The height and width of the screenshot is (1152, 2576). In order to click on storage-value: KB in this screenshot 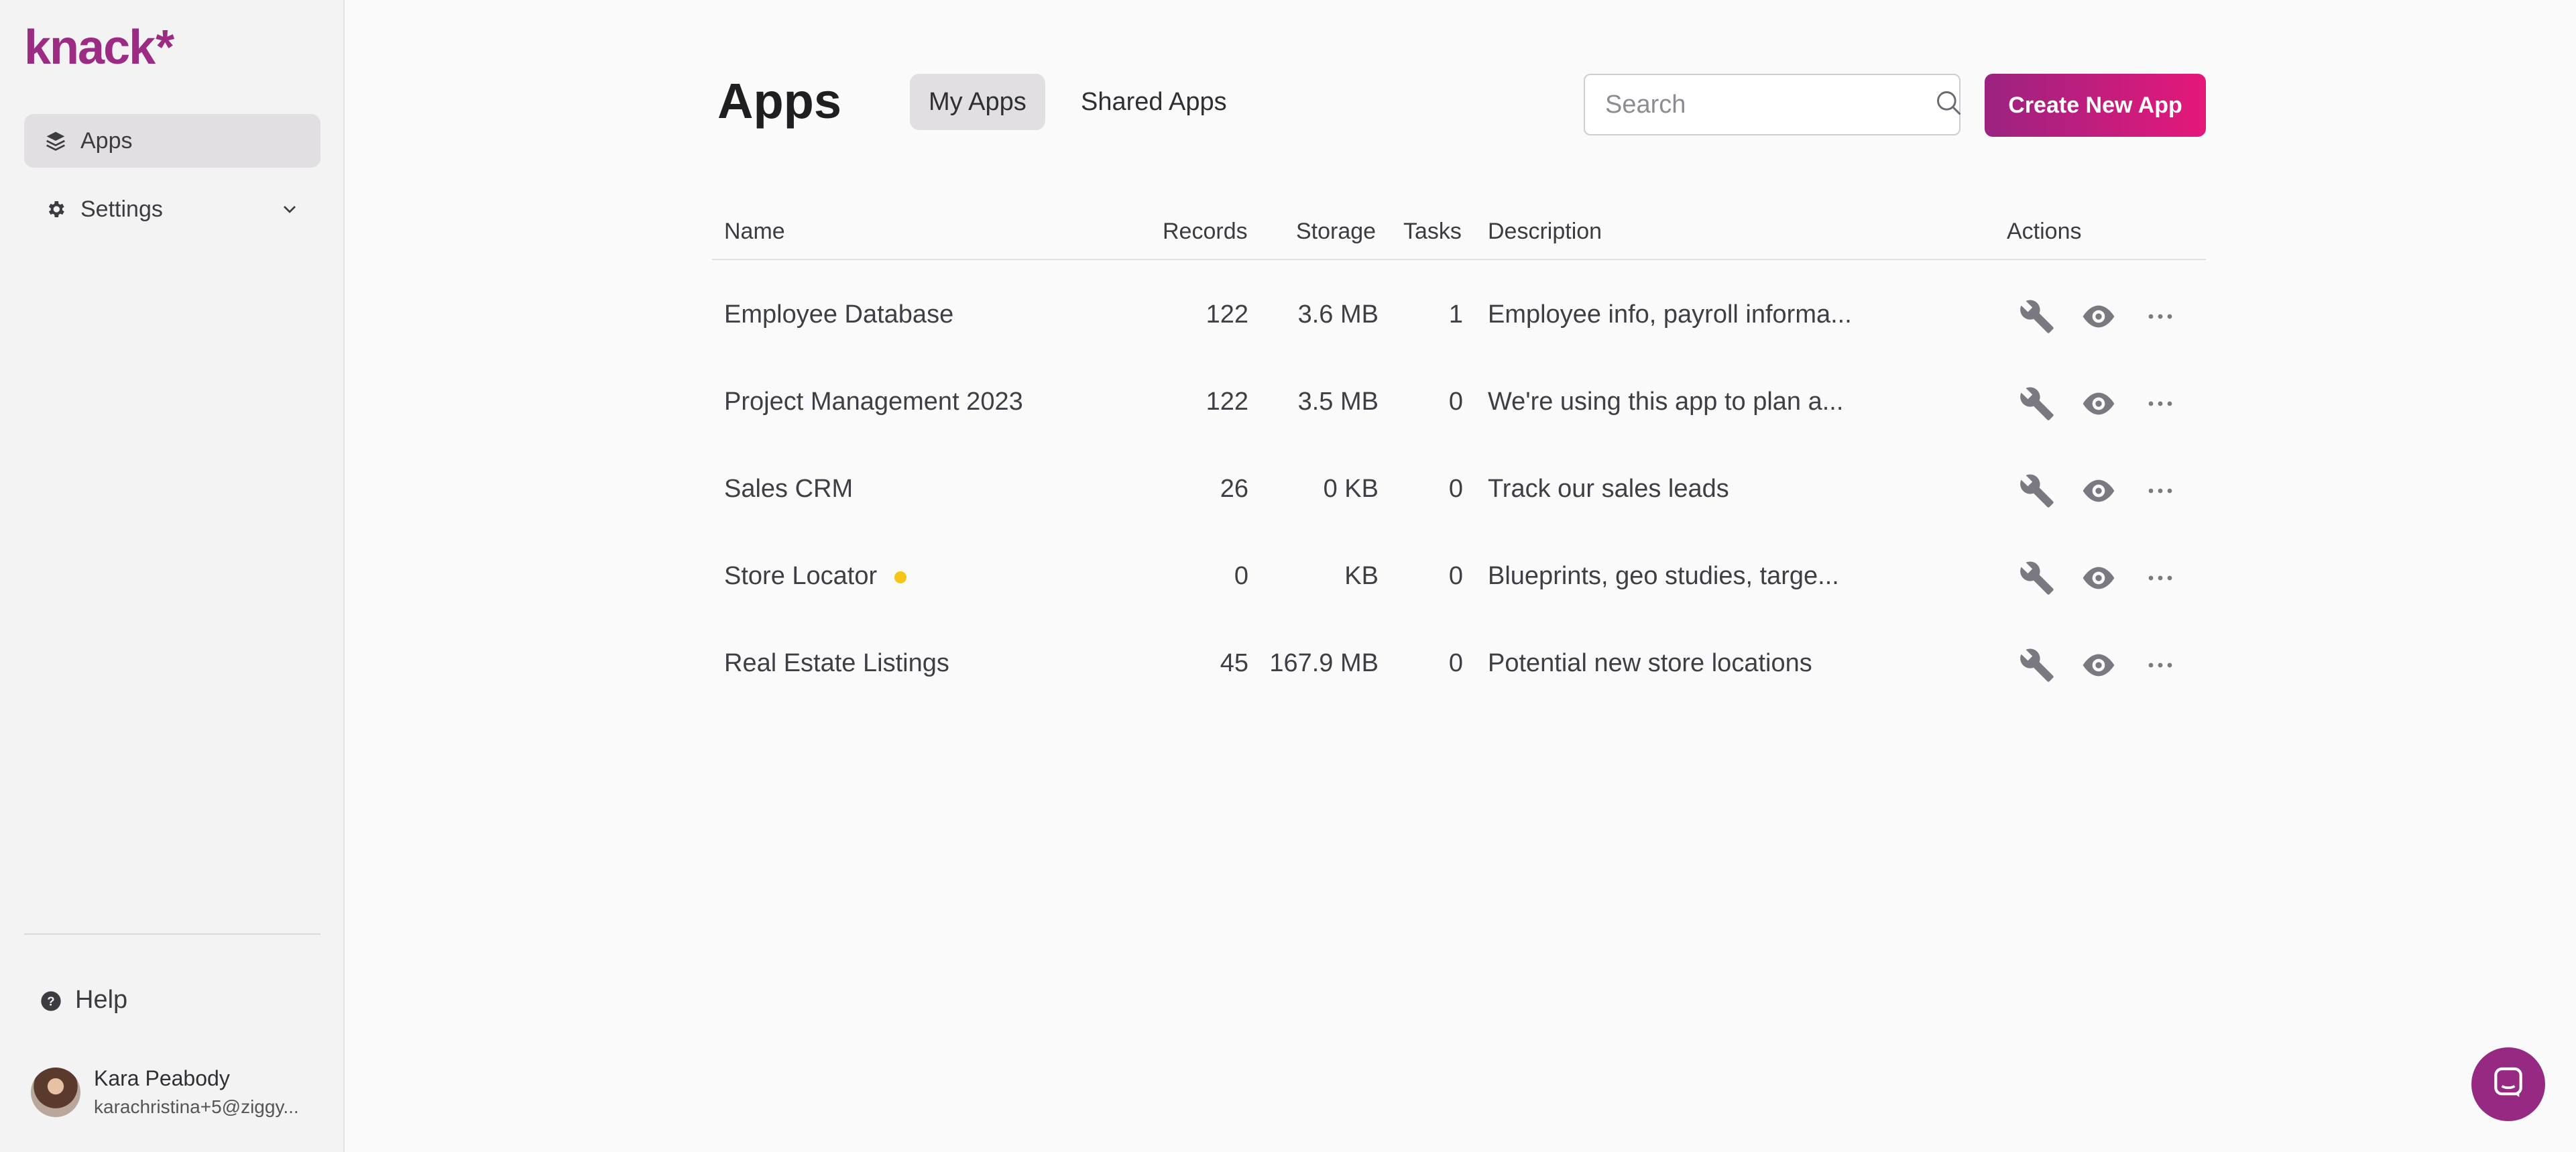, I will do `click(1361, 576)`.